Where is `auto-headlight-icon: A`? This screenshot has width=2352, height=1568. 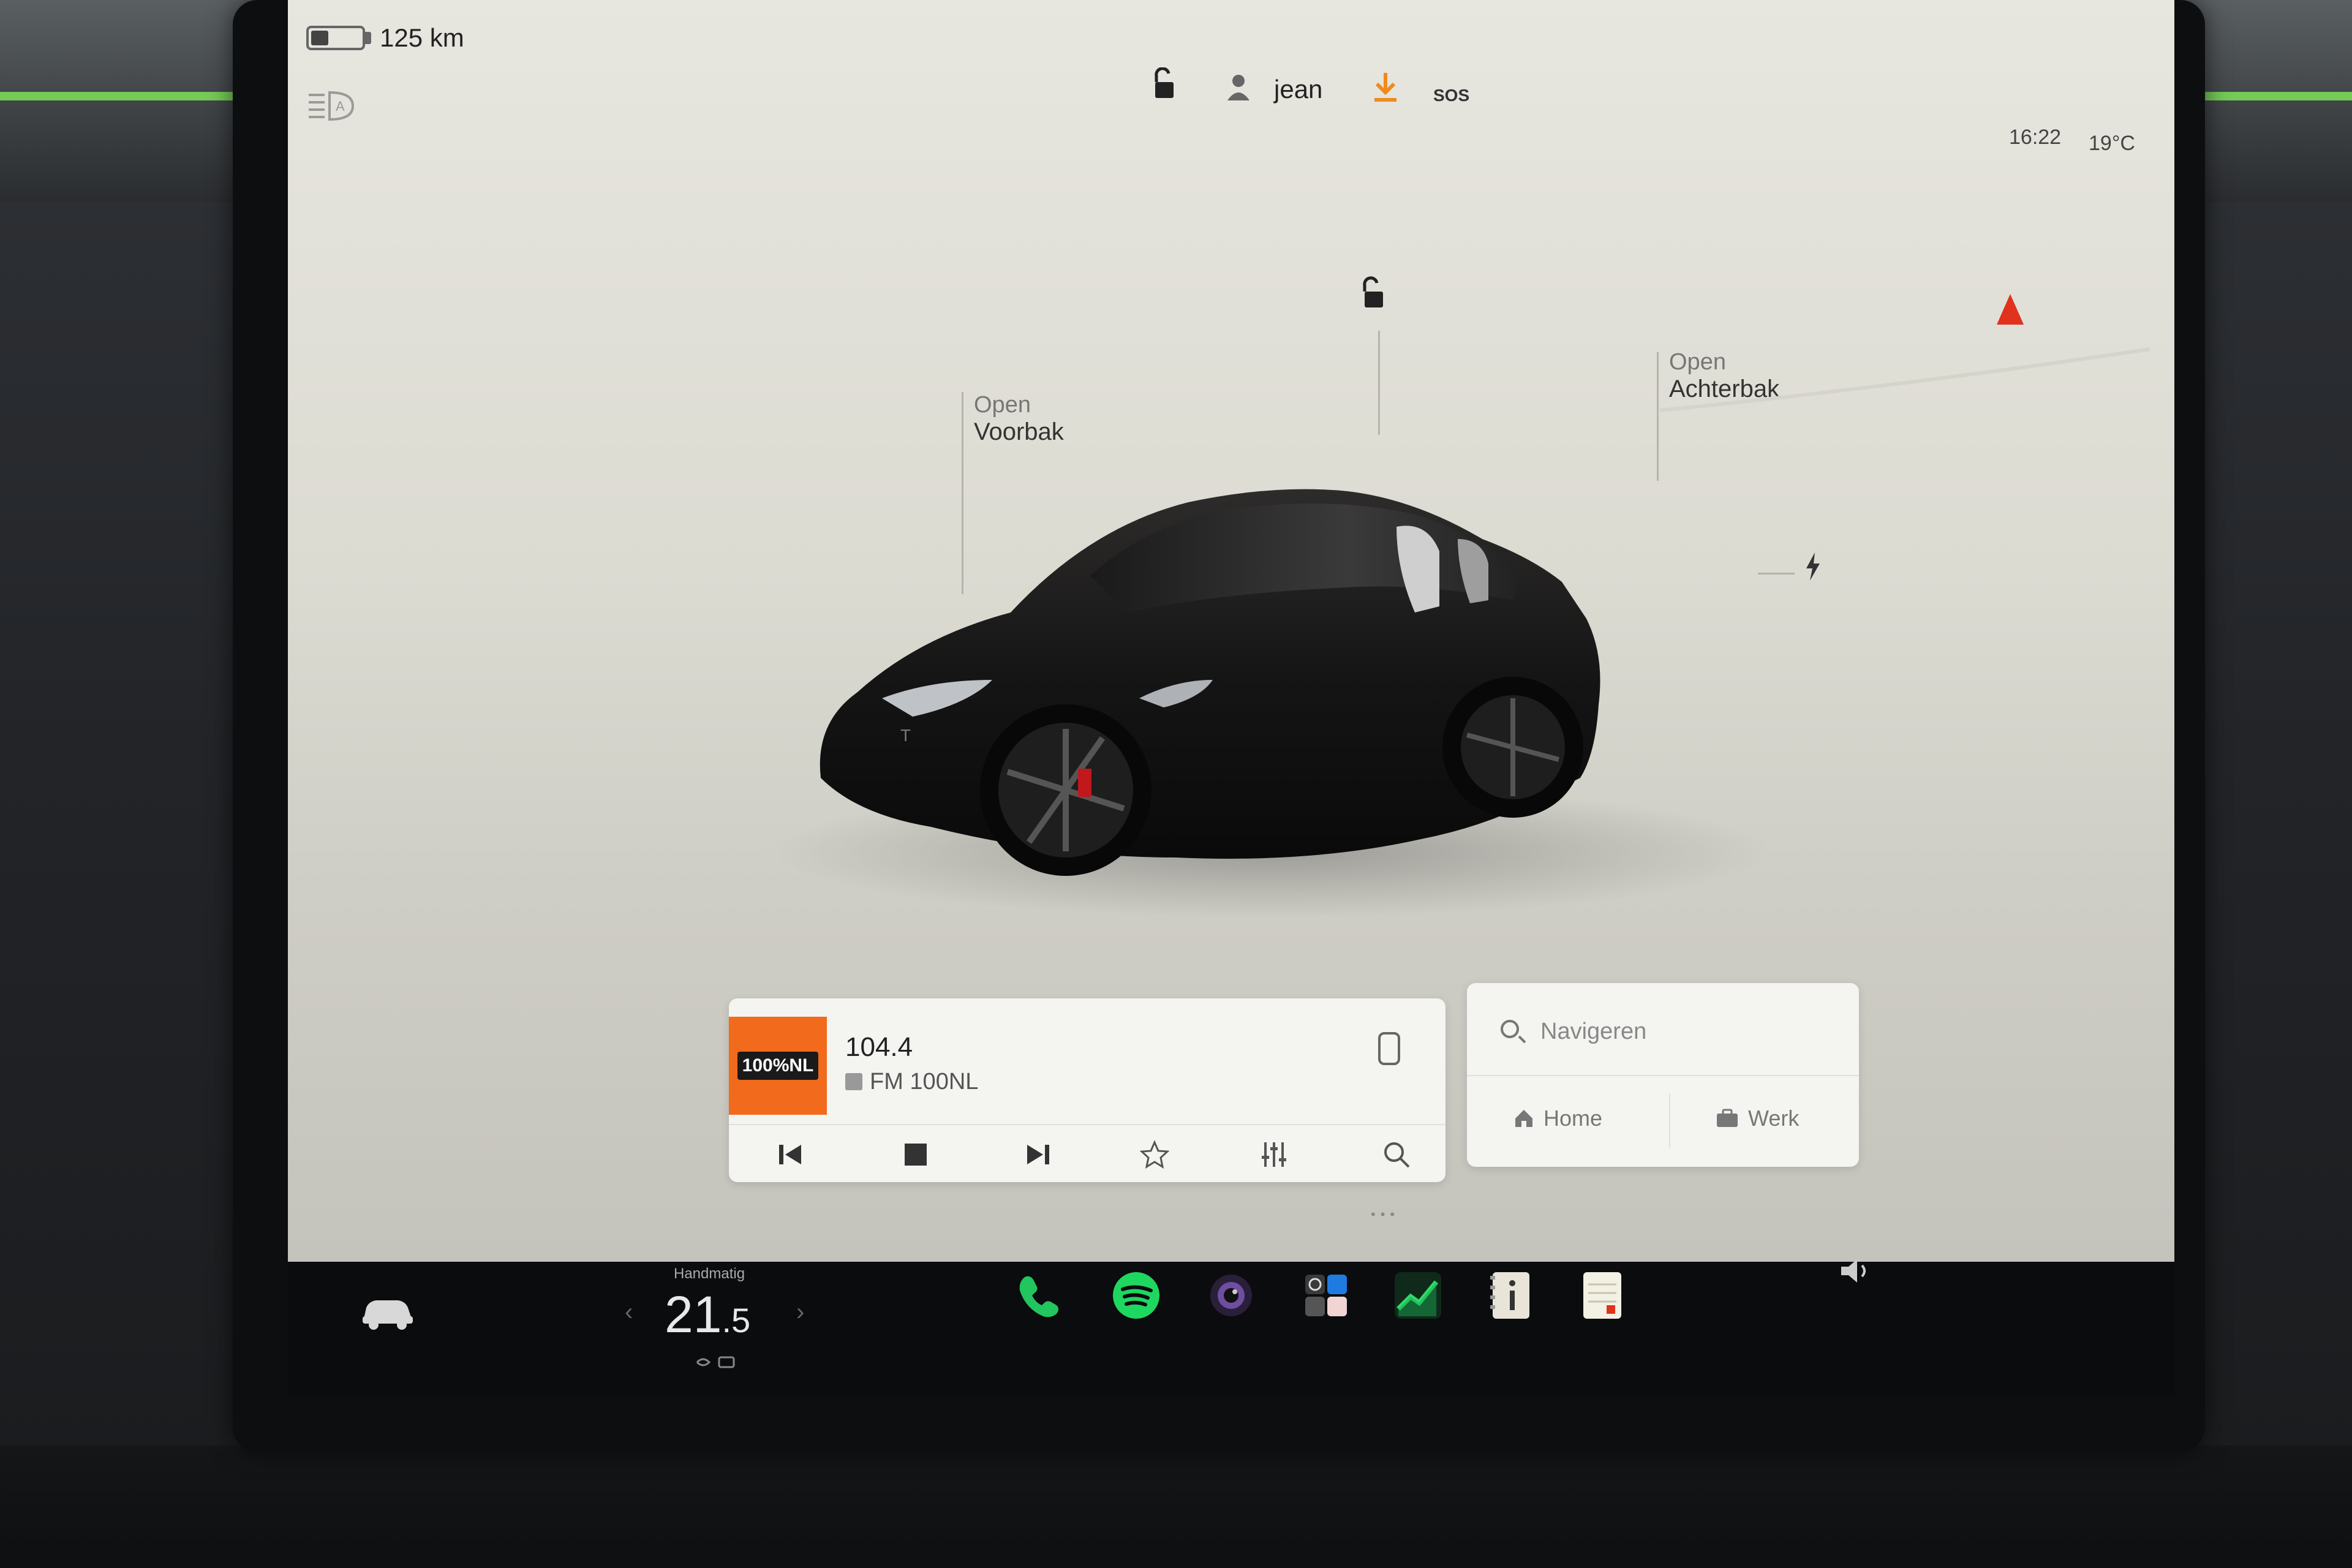 auto-headlight-icon: A is located at coordinates (330, 106).